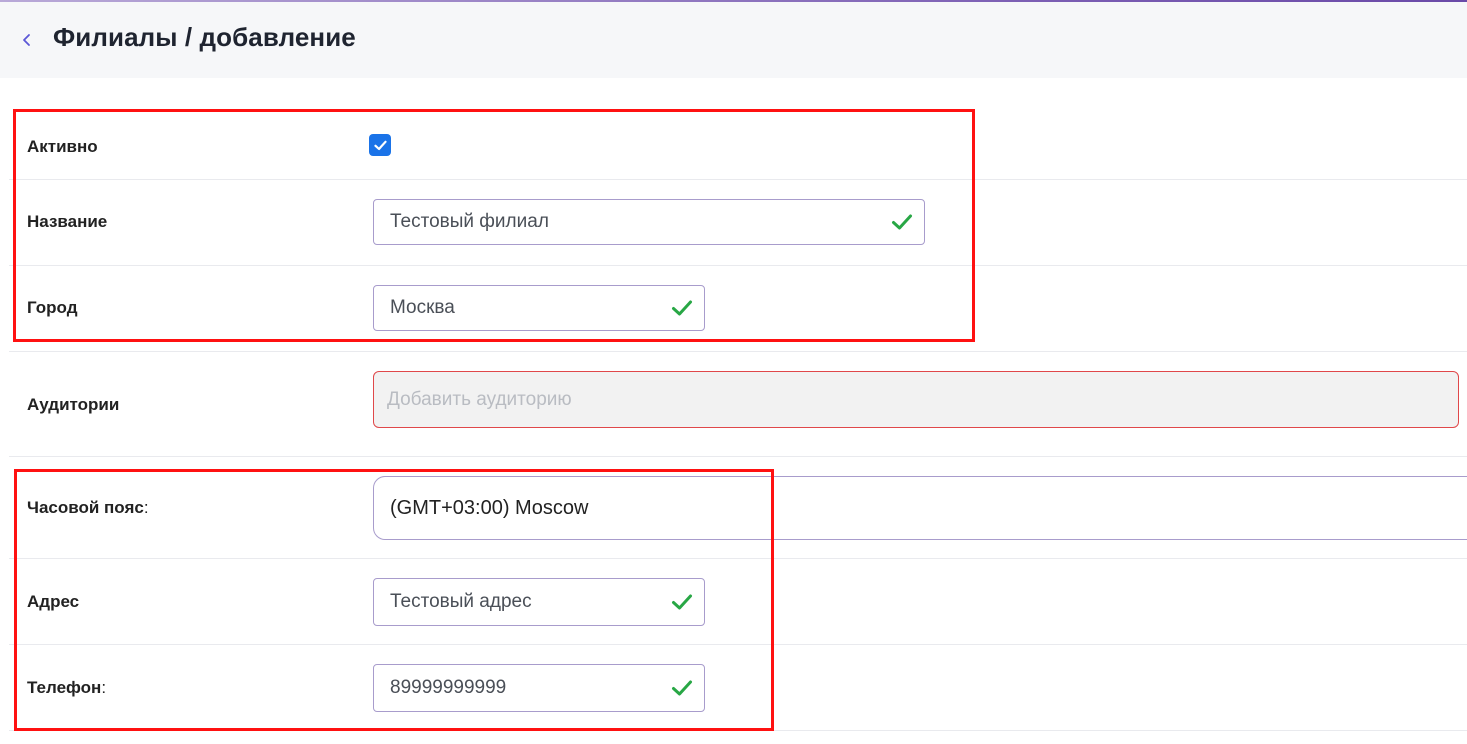 The height and width of the screenshot is (744, 1467). I want to click on form-row-active: Активно, so click(738, 146).